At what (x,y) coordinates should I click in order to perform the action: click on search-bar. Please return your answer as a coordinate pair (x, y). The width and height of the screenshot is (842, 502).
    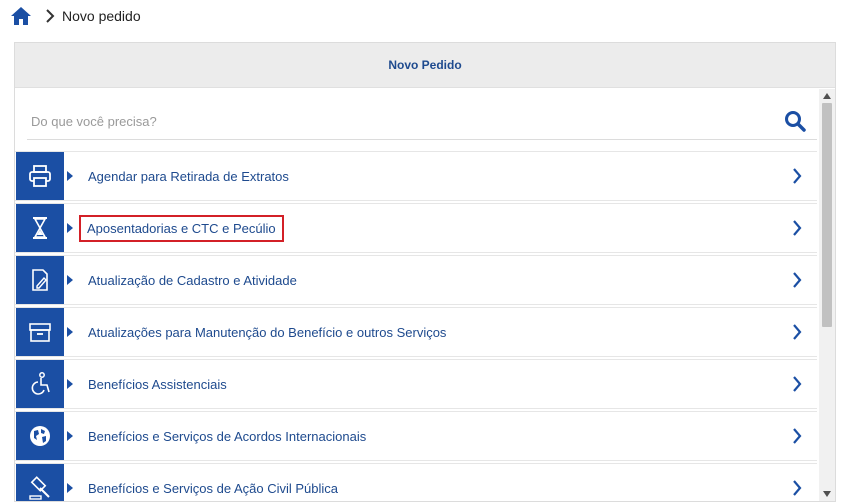
    Looking at the image, I should click on (422, 121).